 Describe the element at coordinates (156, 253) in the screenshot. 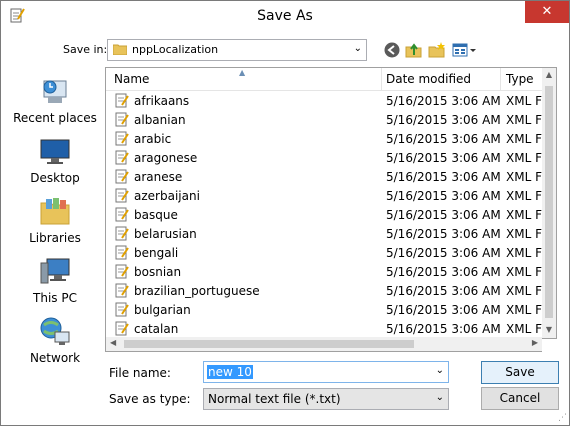

I see `file-name: bengali` at that location.